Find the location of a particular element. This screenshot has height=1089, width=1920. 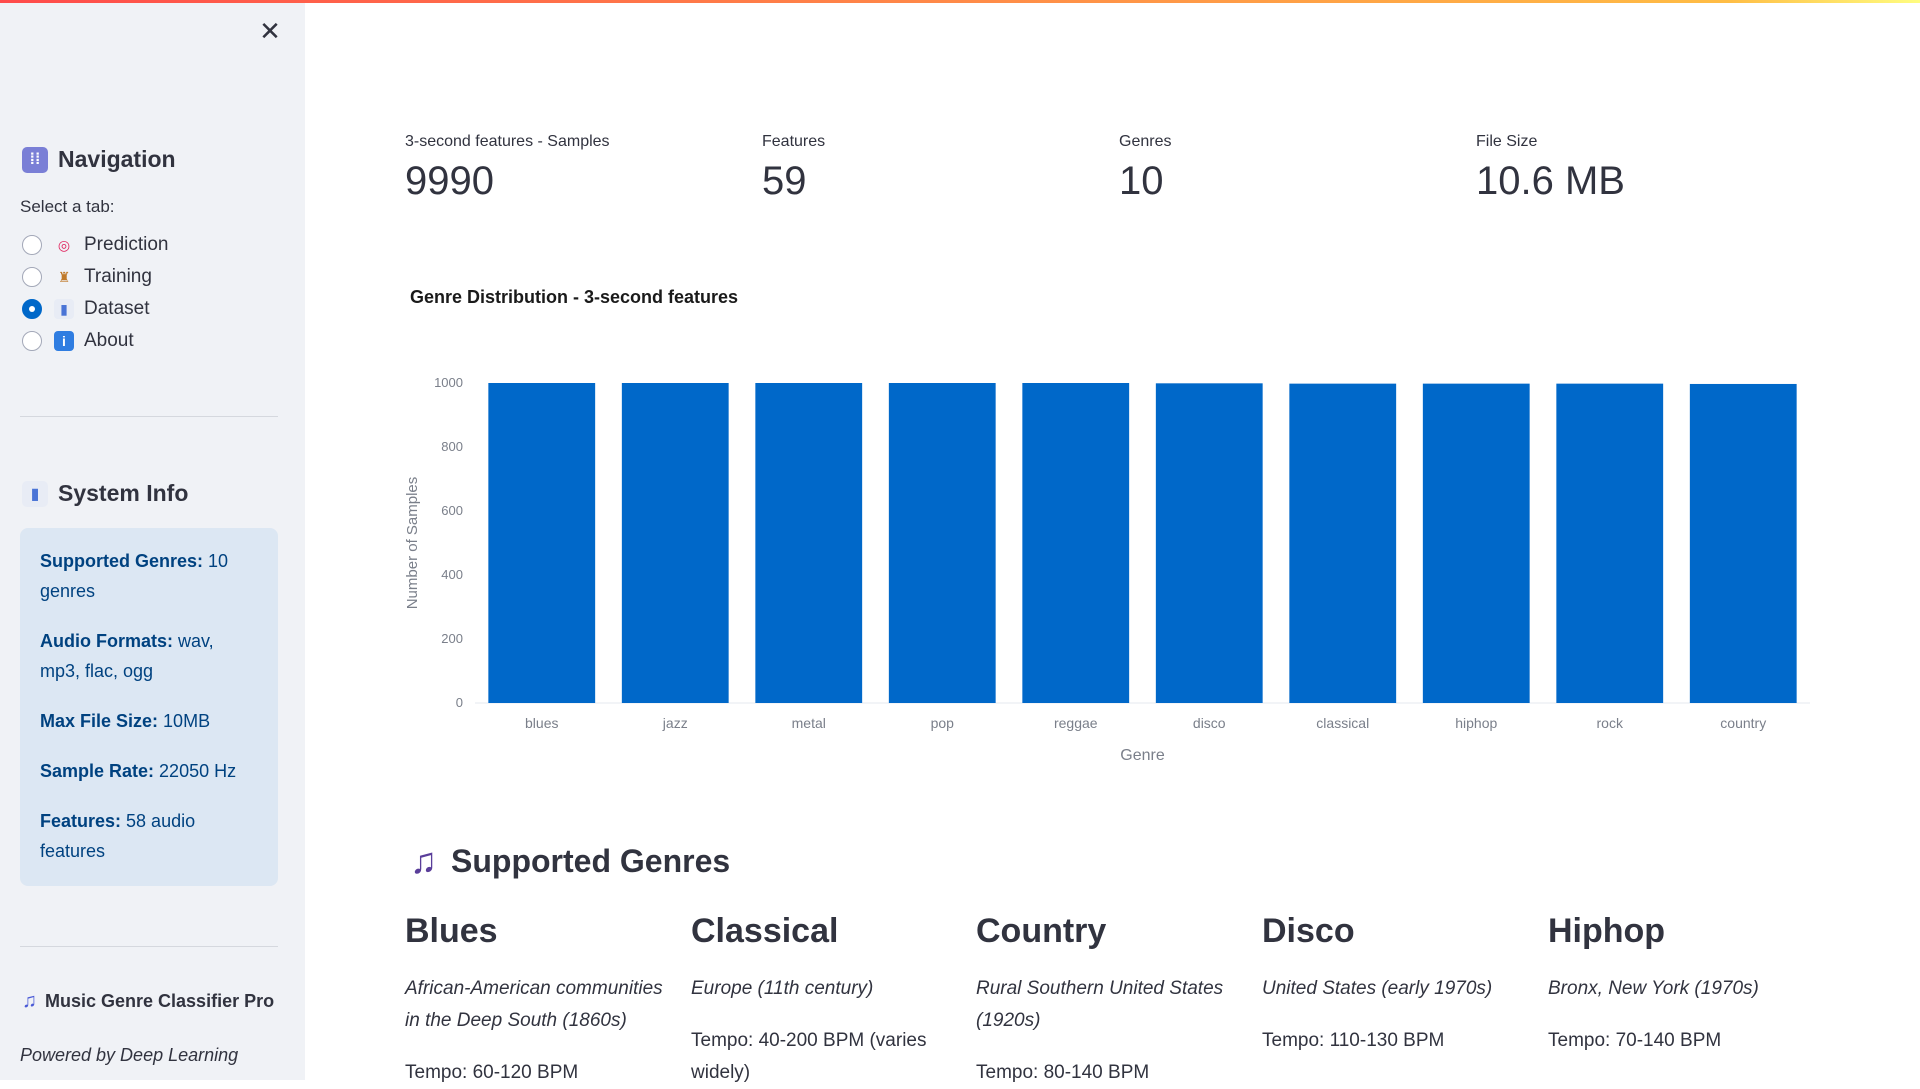

metric-file-size: File Size 10.6 MB is located at coordinates (1550, 168).